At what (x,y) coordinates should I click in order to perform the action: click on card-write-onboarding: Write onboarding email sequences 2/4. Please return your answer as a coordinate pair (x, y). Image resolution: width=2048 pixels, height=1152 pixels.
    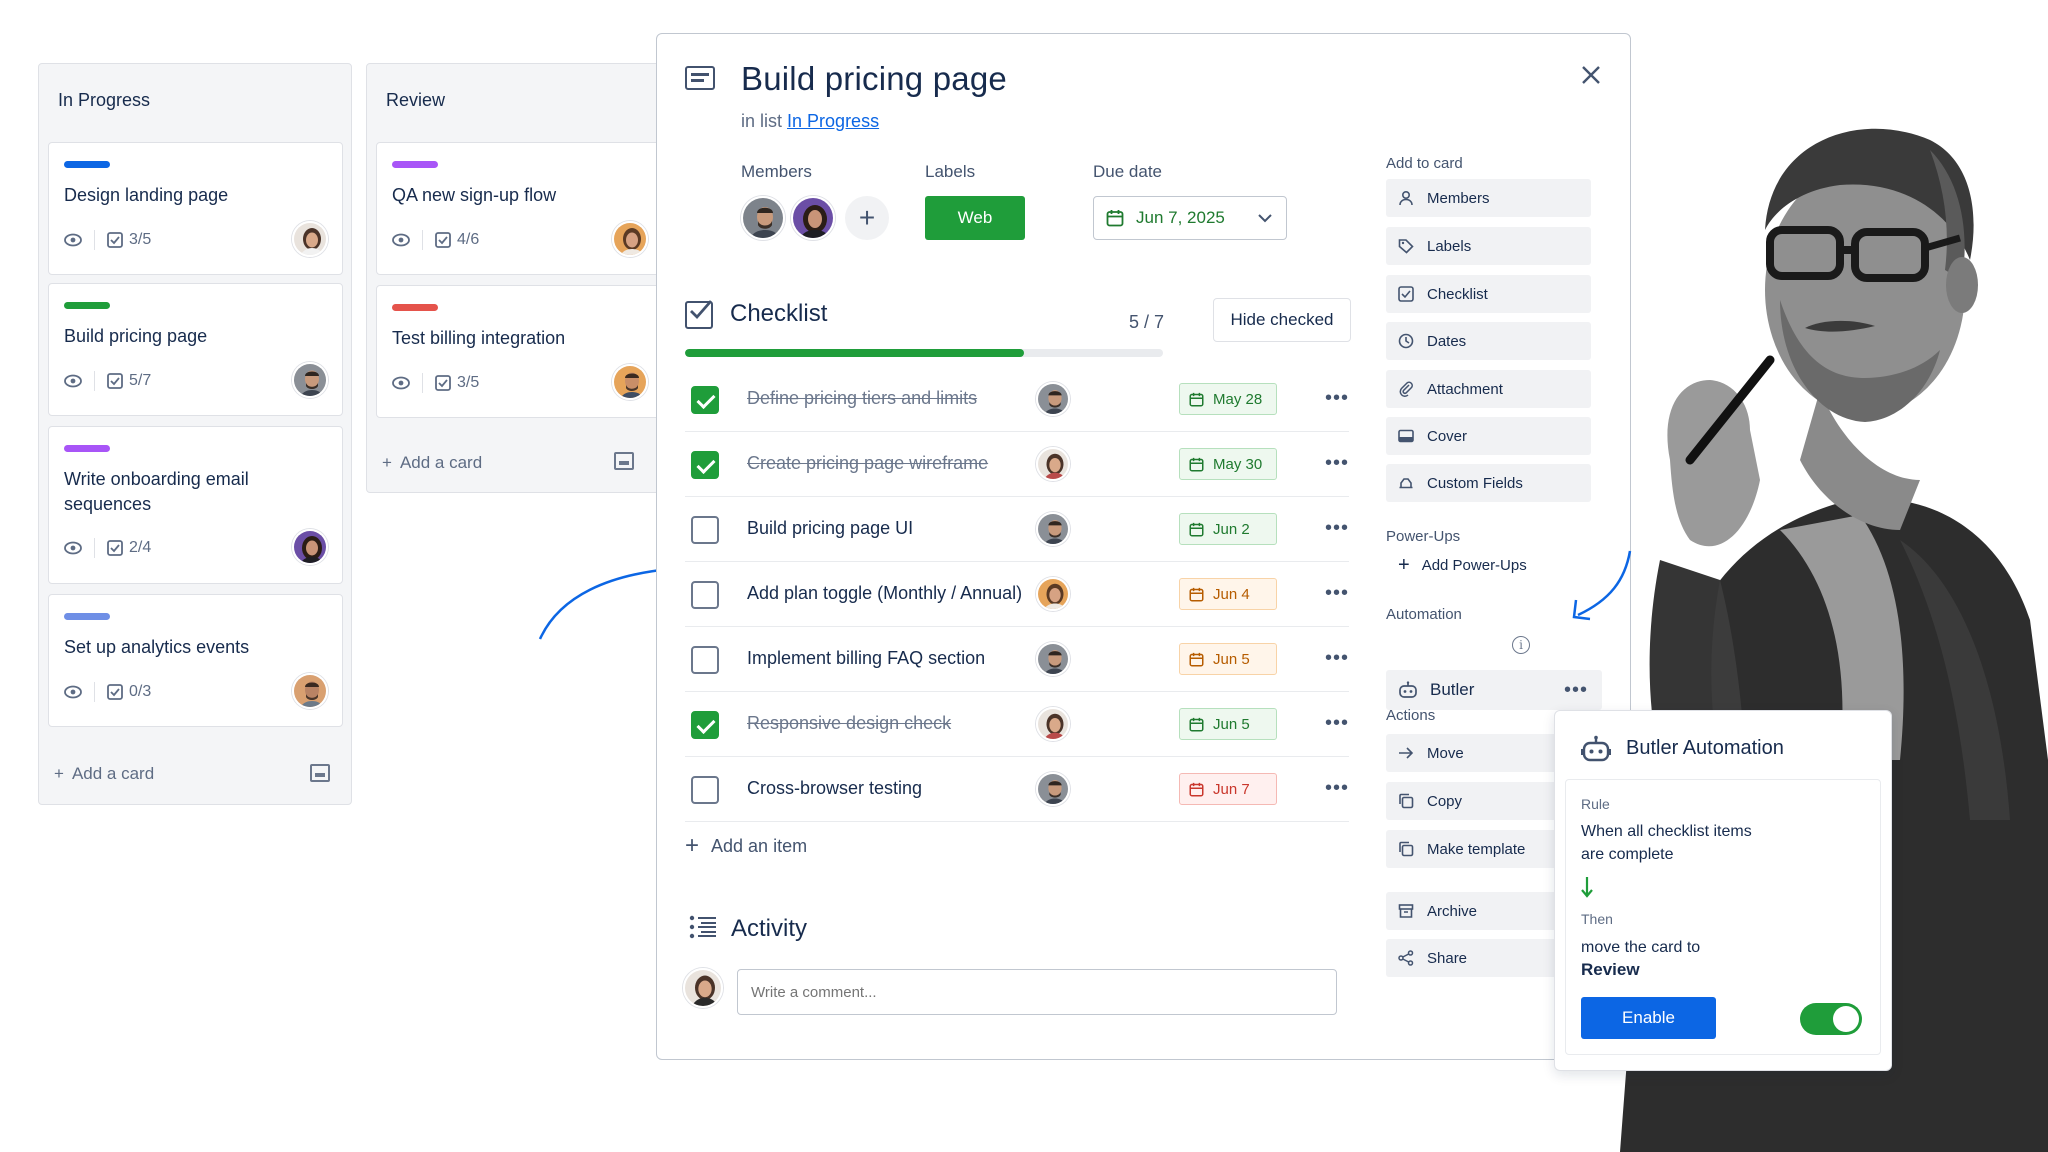
    Looking at the image, I should click on (195, 505).